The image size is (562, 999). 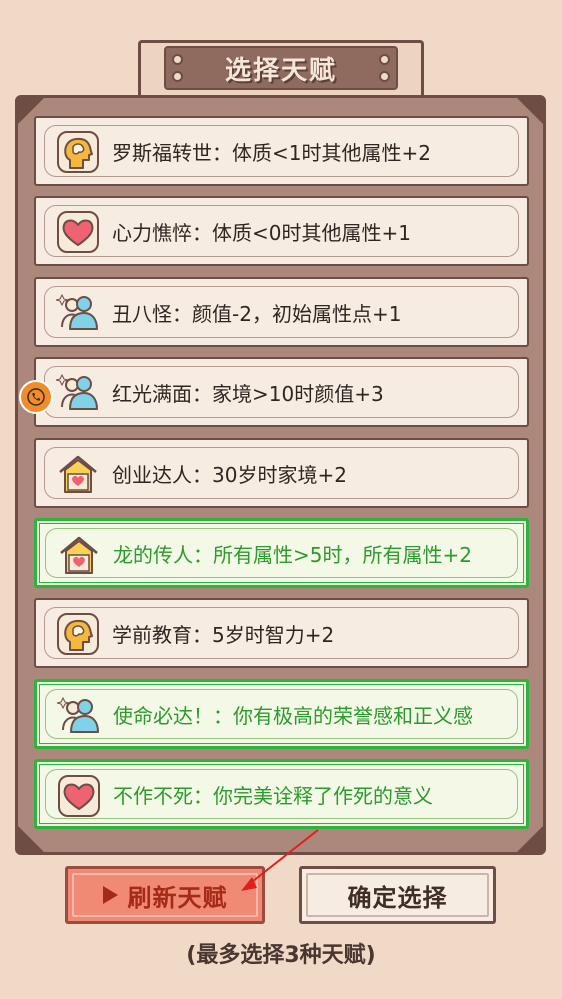 I want to click on talent-label: 不作不死：你完美诠释了作死的意义, so click(x=273, y=795).